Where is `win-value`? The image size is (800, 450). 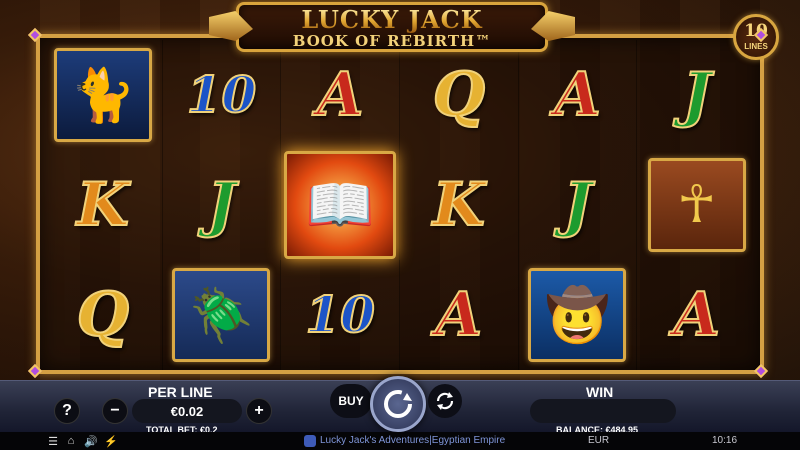
win-value is located at coordinates (603, 411).